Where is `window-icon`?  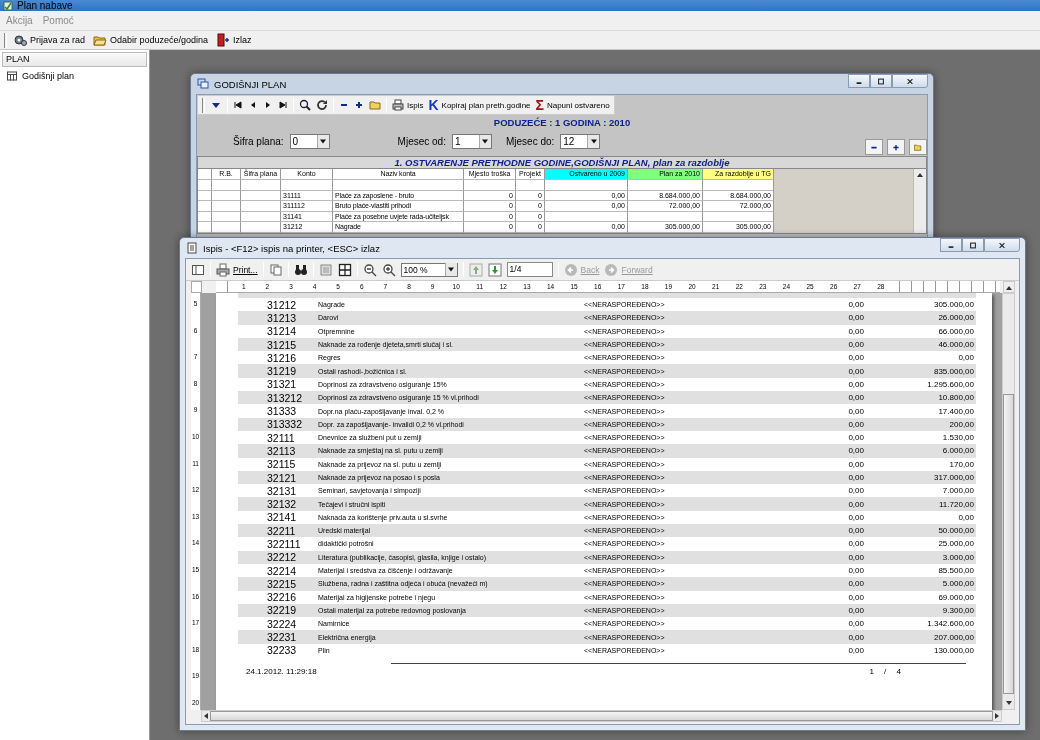
window-icon is located at coordinates (203, 84).